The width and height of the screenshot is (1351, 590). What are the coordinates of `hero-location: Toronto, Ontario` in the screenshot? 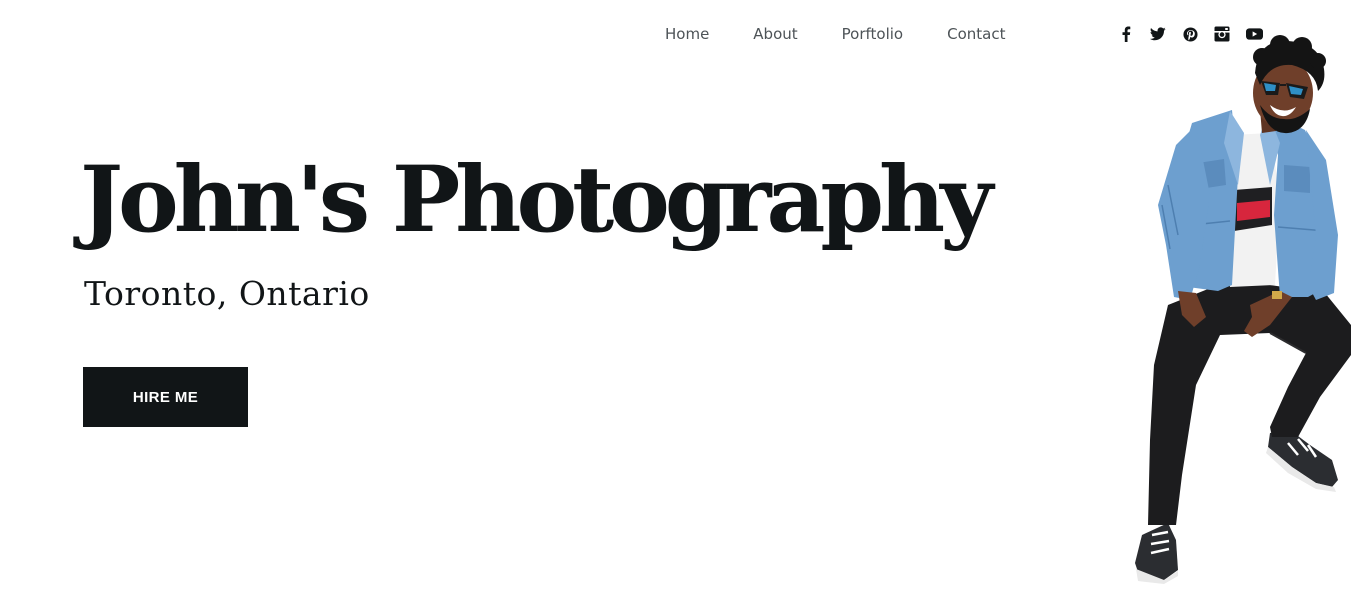 It's located at (227, 293).